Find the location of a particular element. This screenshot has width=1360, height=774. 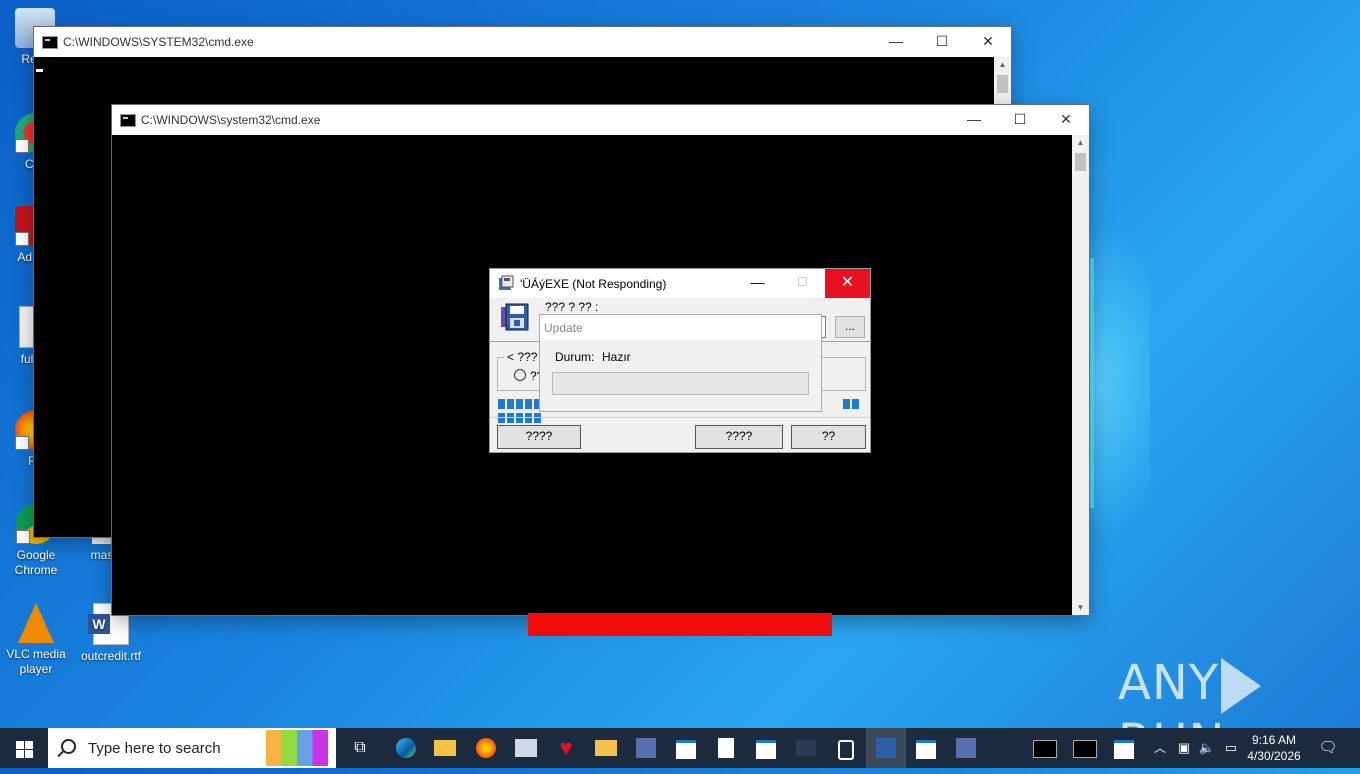

network-icon: ▭ is located at coordinates (1231, 748).